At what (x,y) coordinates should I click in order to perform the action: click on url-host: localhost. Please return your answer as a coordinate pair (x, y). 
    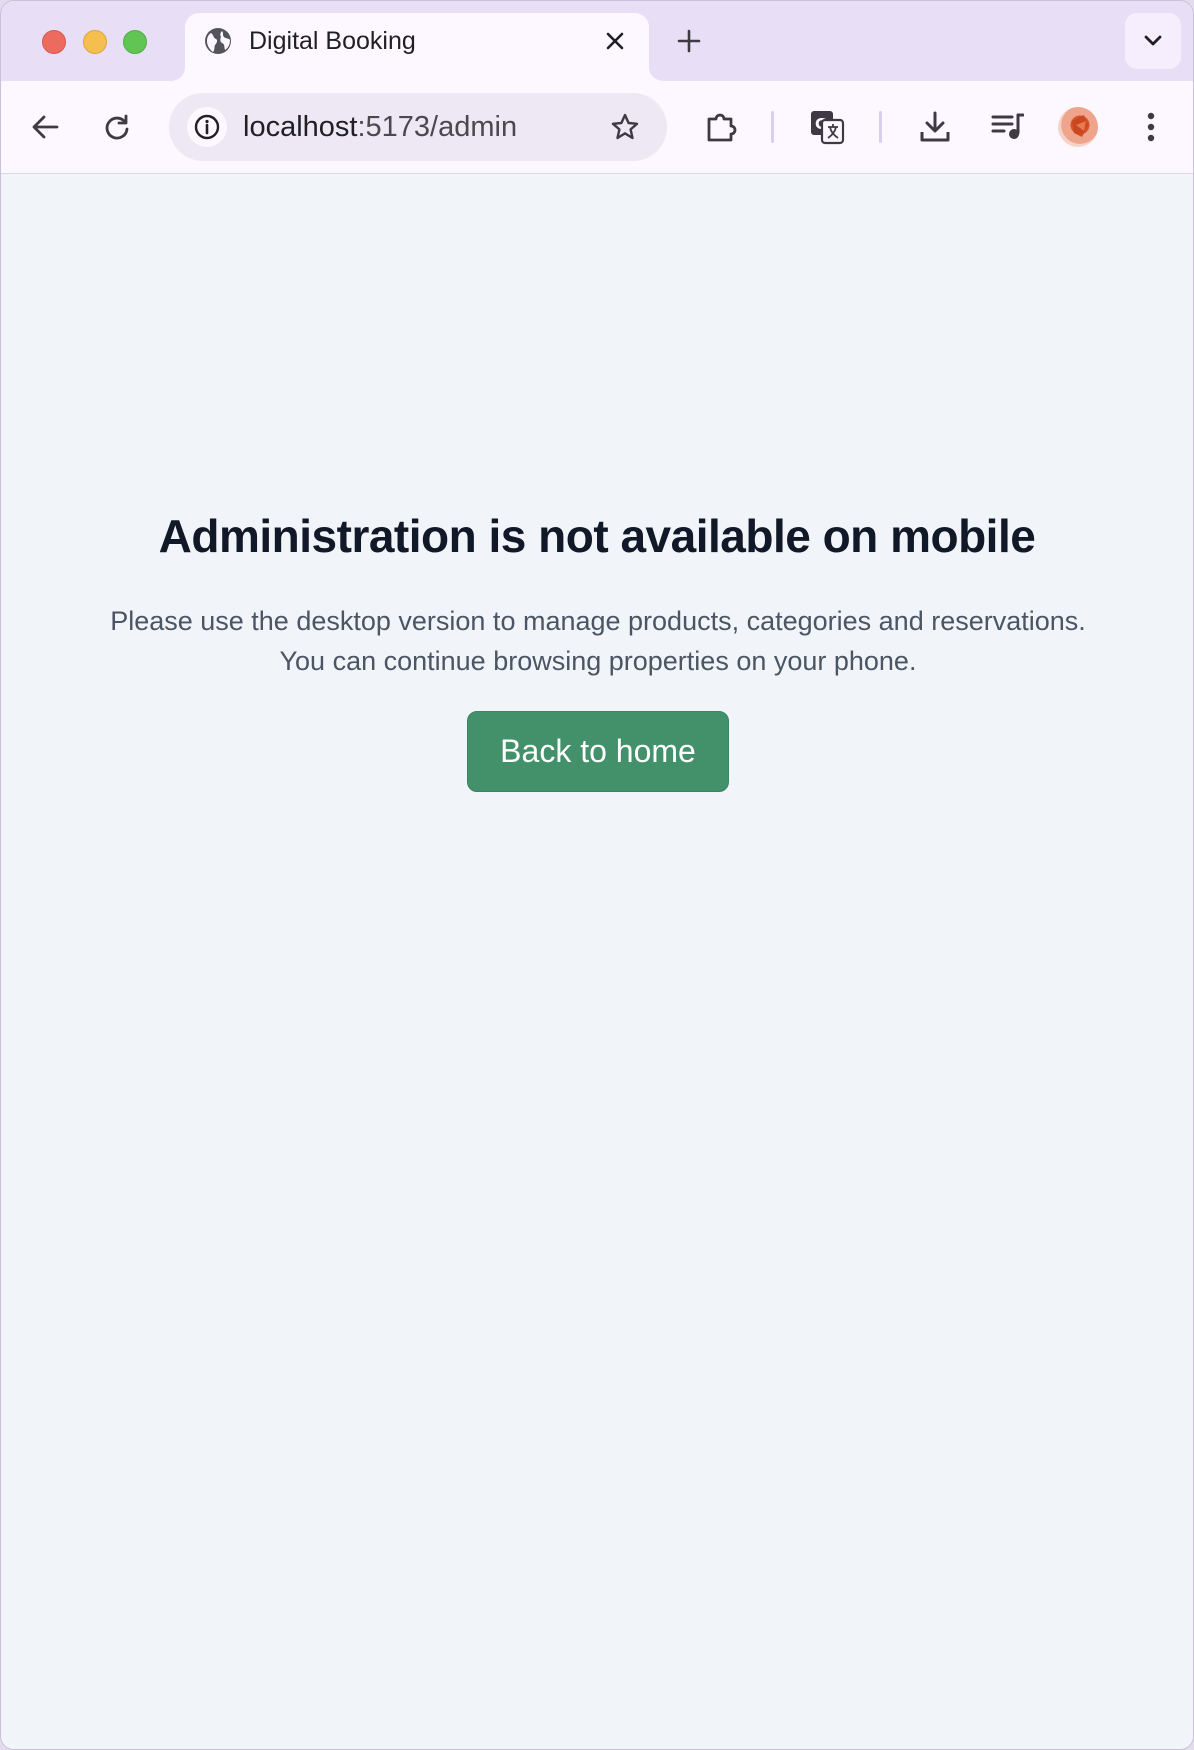
    Looking at the image, I should click on (300, 127).